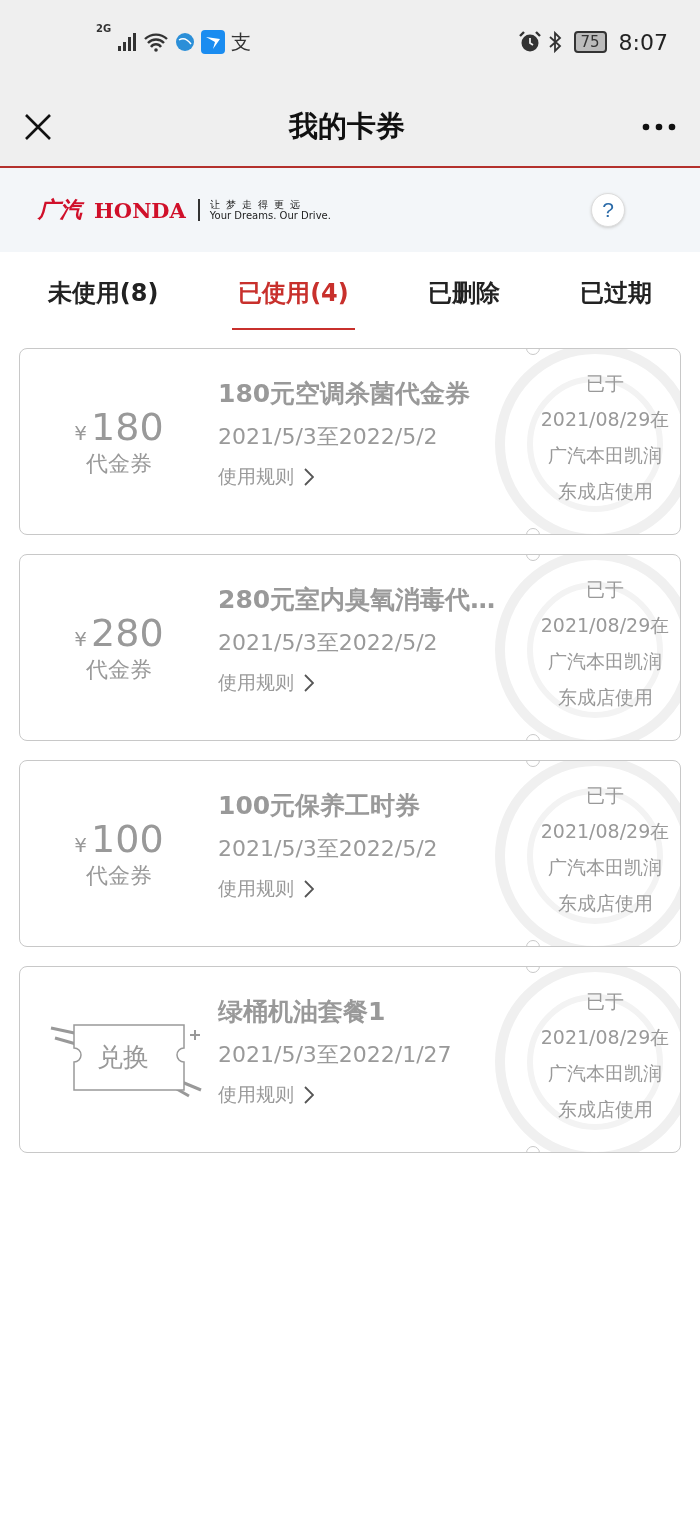  I want to click on exchange-label: 兑换, so click(123, 1057).